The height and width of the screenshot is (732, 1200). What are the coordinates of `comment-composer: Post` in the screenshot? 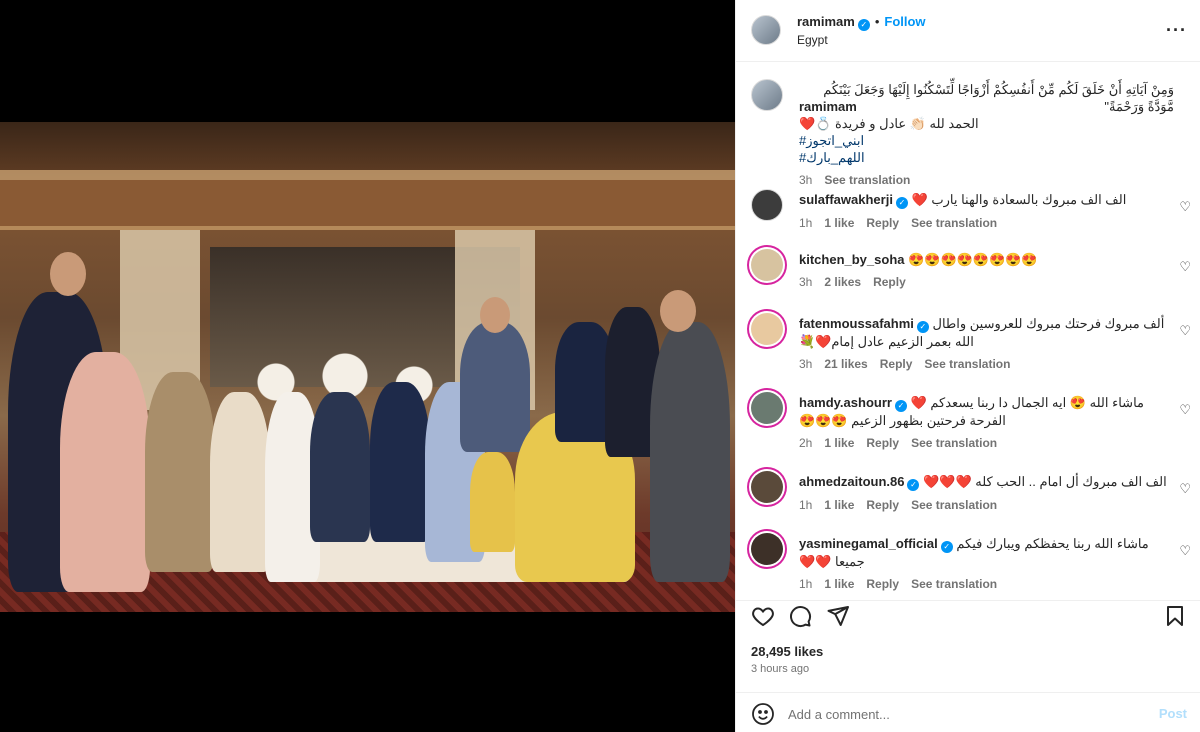 It's located at (968, 712).